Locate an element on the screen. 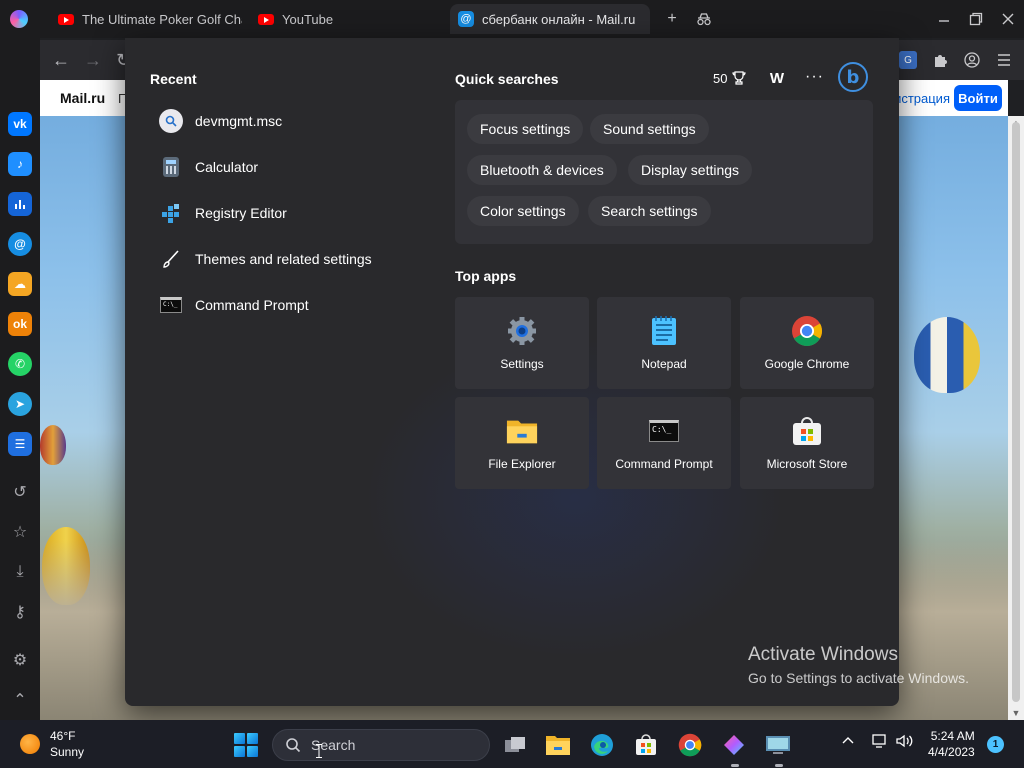 Image resolution: width=1024 pixels, height=768 pixels. windows-start-icon is located at coordinates (246, 745).